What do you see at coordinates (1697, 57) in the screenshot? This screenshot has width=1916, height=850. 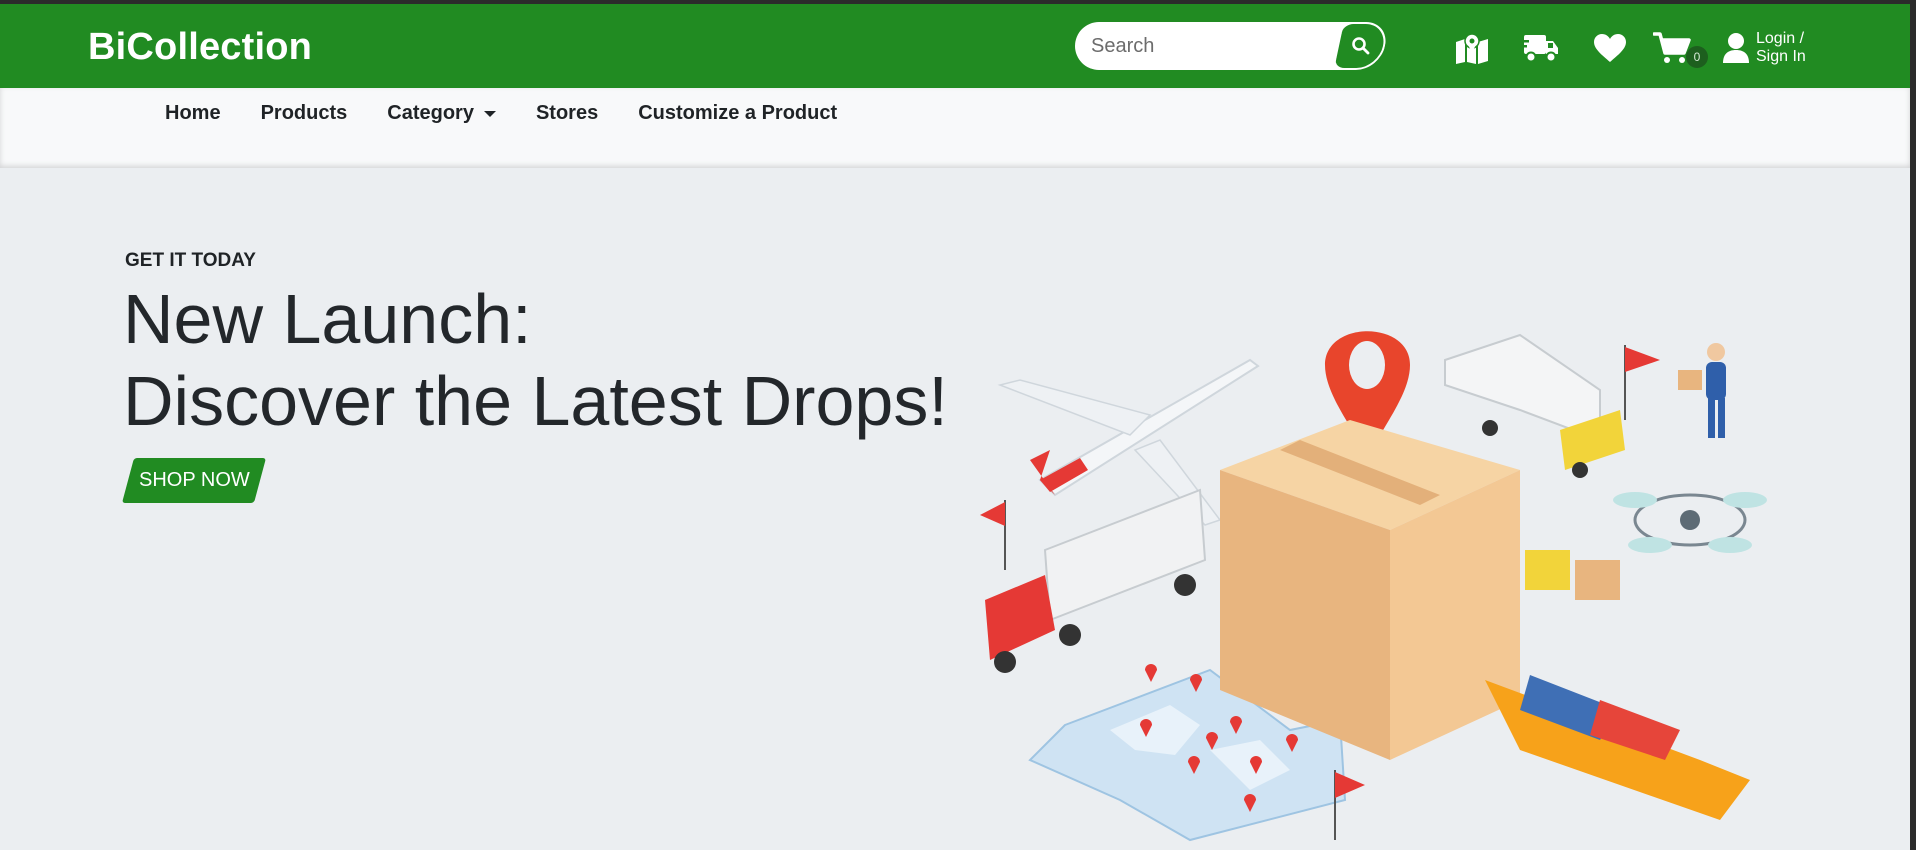 I see `cart-count-badge: 0` at bounding box center [1697, 57].